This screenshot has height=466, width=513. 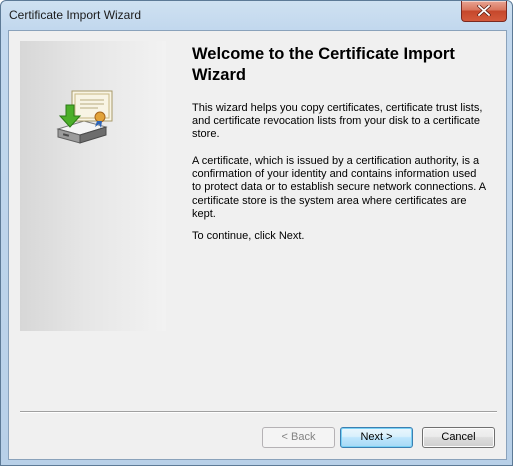 I want to click on close-icon, so click(x=484, y=10).